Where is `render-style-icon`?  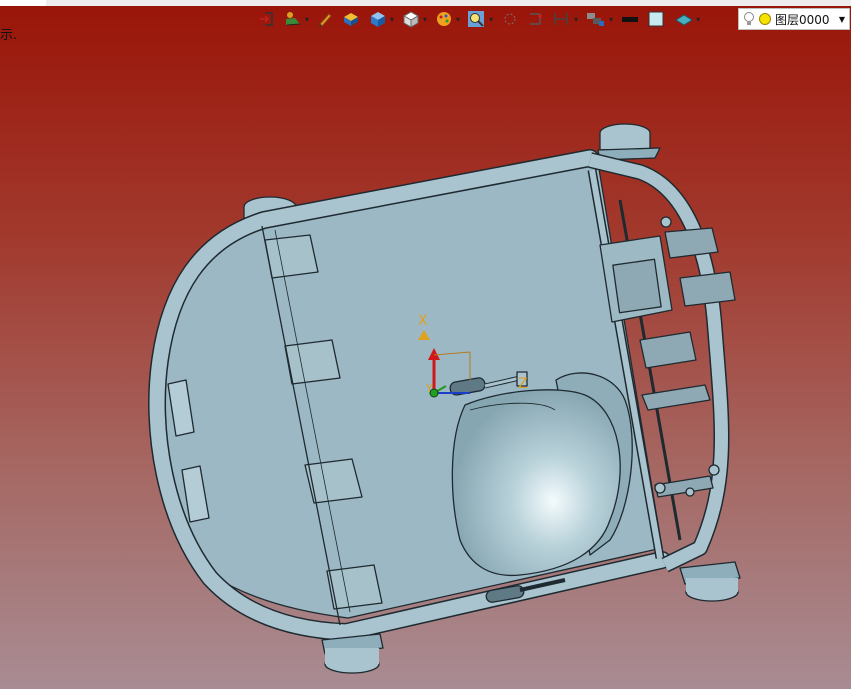 render-style-icon is located at coordinates (293, 19).